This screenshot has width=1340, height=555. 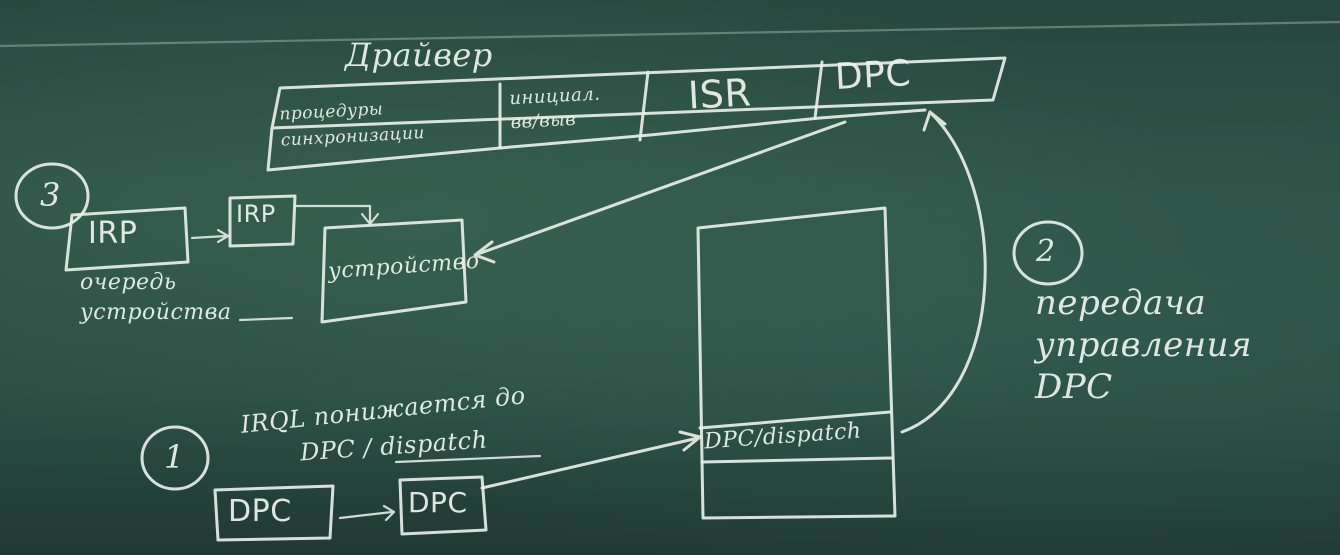 I want to click on step3-number: 3, so click(x=50, y=195).